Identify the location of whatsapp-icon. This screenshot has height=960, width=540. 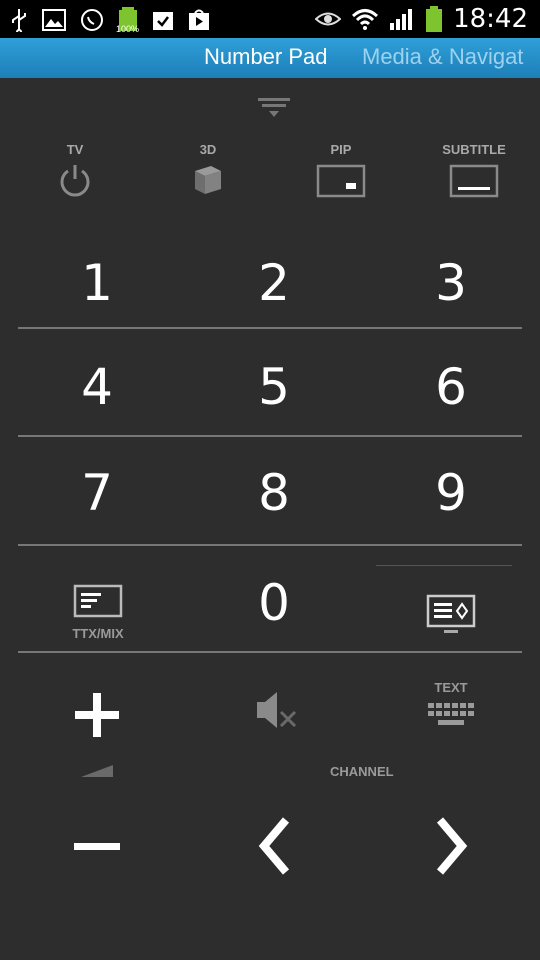
(92, 20).